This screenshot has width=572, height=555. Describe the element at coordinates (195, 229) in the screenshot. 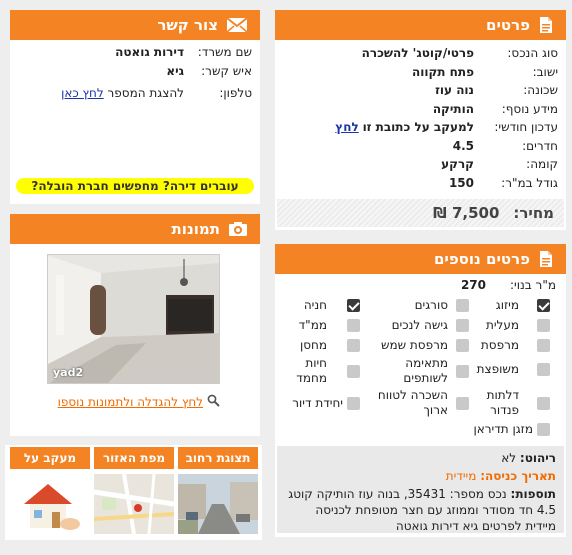

I see `photos-title: תמונות` at that location.